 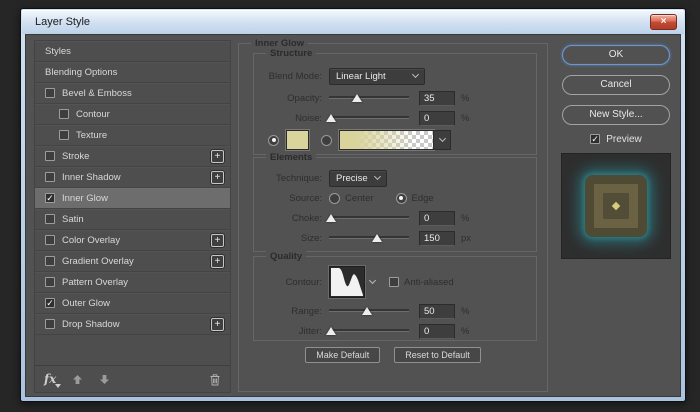 I want to click on sidebar-item-label: Satin, so click(x=73, y=219).